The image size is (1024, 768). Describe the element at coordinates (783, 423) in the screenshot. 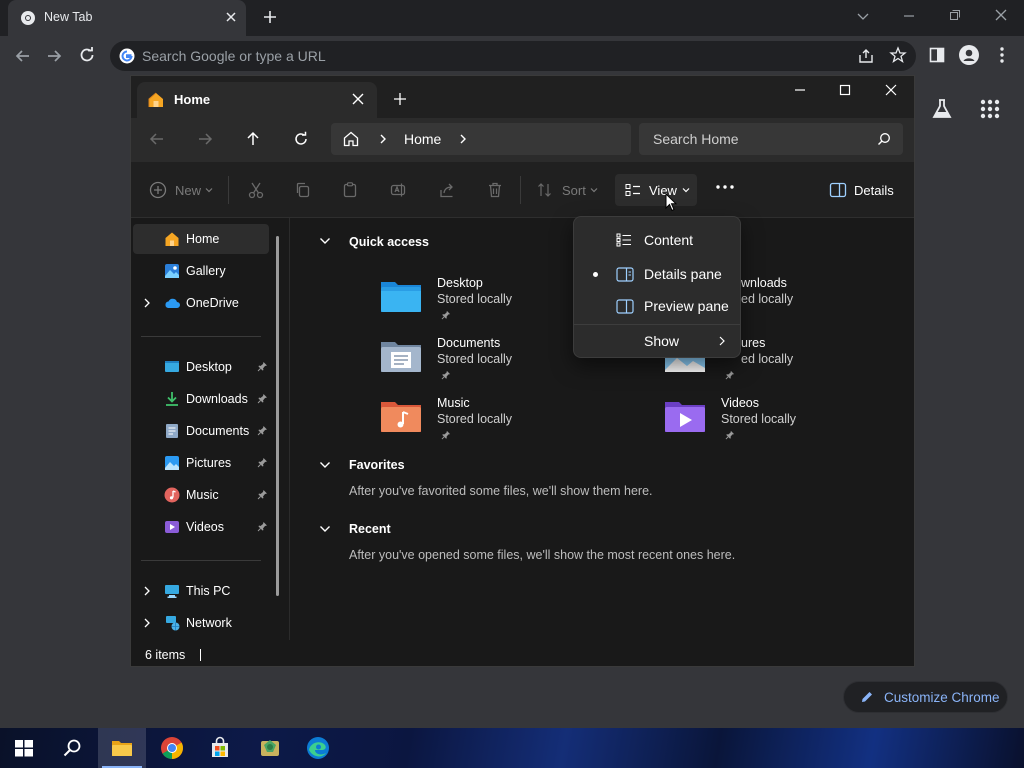

I see `quick-access-item-videos: Videos Stored locally` at that location.